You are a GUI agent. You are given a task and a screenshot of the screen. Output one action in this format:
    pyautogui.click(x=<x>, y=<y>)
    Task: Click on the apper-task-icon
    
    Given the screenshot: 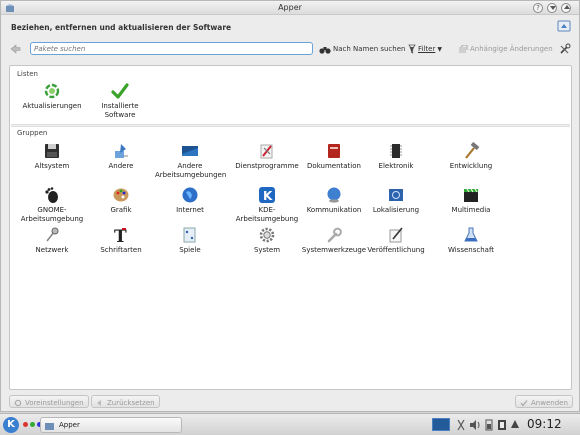 What is the action you would take?
    pyautogui.click(x=49, y=426)
    